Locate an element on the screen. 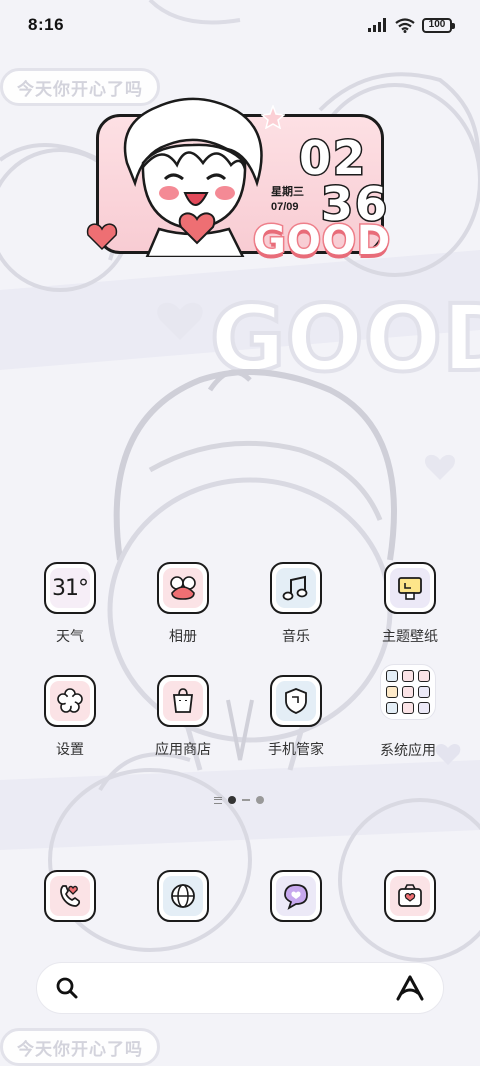  status-bar: 8:16 100 is located at coordinates (240, 25).